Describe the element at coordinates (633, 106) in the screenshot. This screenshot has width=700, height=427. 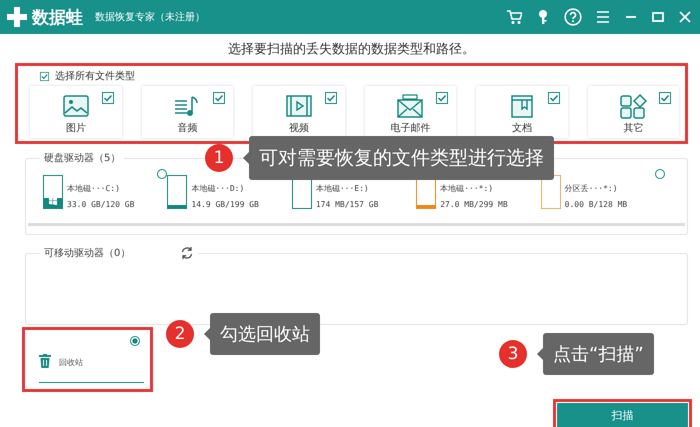
I see `grid-shapes-icon` at that location.